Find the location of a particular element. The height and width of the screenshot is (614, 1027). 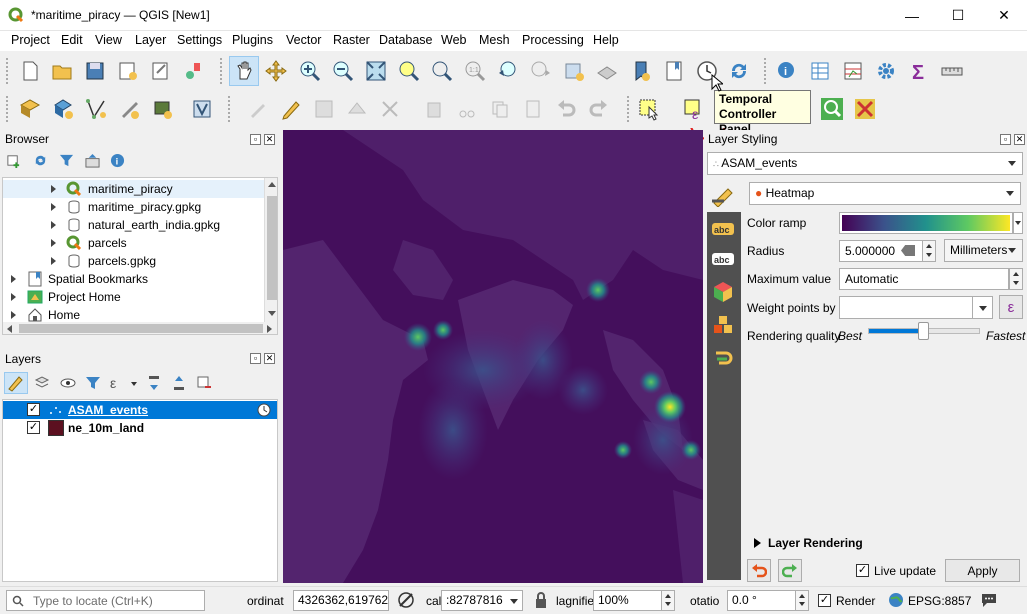

expand-all-icon is located at coordinates (154, 383).